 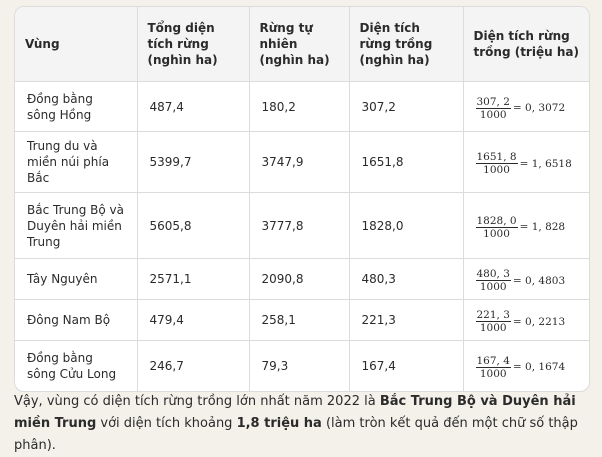 I want to click on cell-region: Tây Nguyên, so click(x=76, y=279).